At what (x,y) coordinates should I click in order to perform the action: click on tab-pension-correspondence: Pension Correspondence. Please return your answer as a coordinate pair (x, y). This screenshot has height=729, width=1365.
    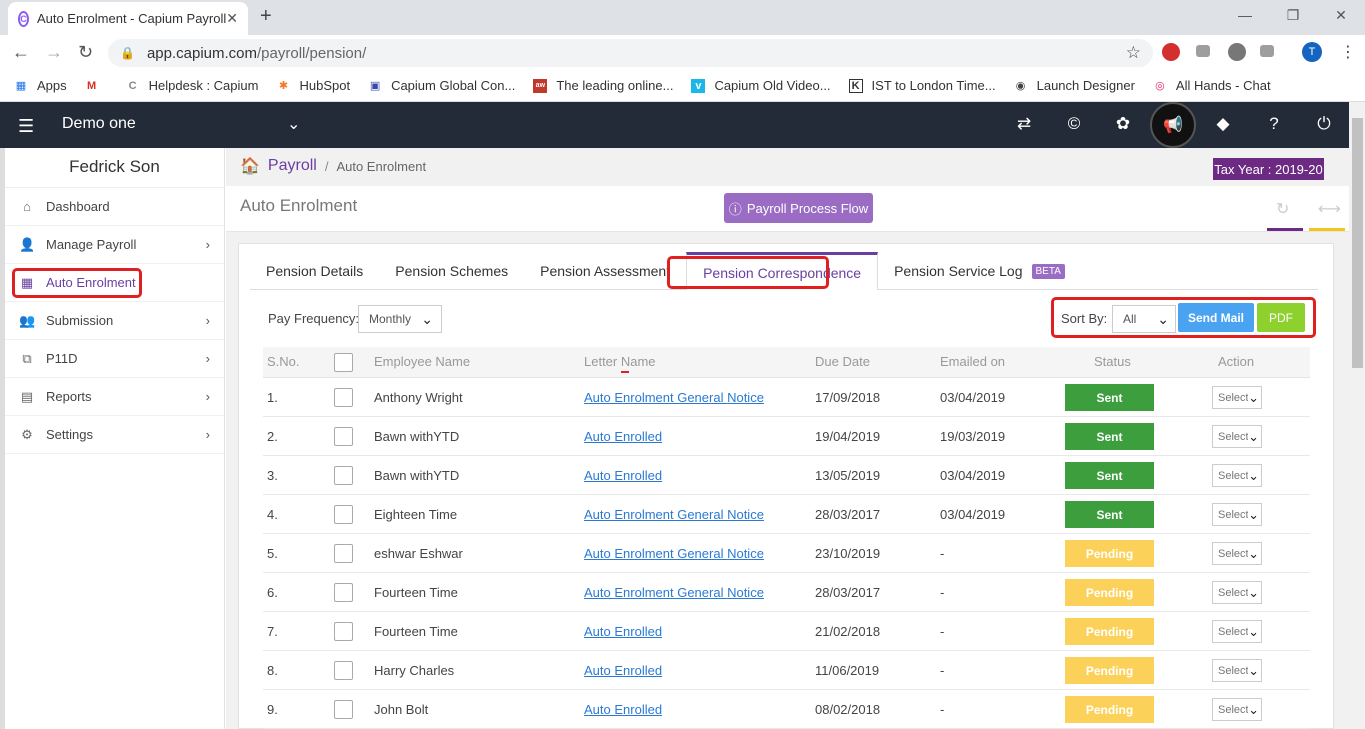
    Looking at the image, I should click on (782, 271).